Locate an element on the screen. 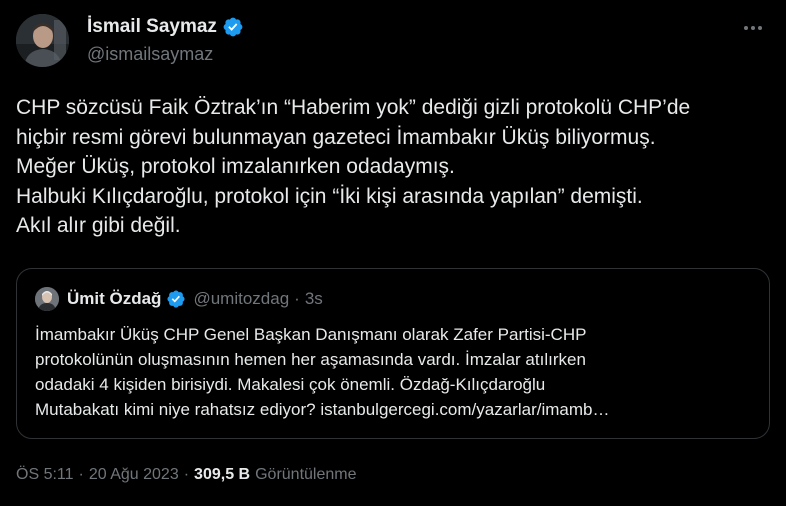 This screenshot has height=506, width=786. tweet-time: ÖS 5:11 is located at coordinates (45, 475).